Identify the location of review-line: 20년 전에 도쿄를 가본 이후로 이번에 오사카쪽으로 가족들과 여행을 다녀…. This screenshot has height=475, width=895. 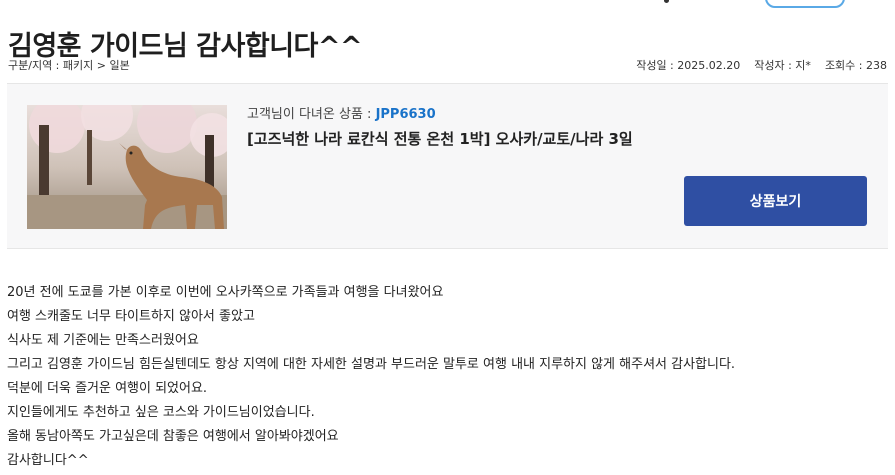
(225, 292).